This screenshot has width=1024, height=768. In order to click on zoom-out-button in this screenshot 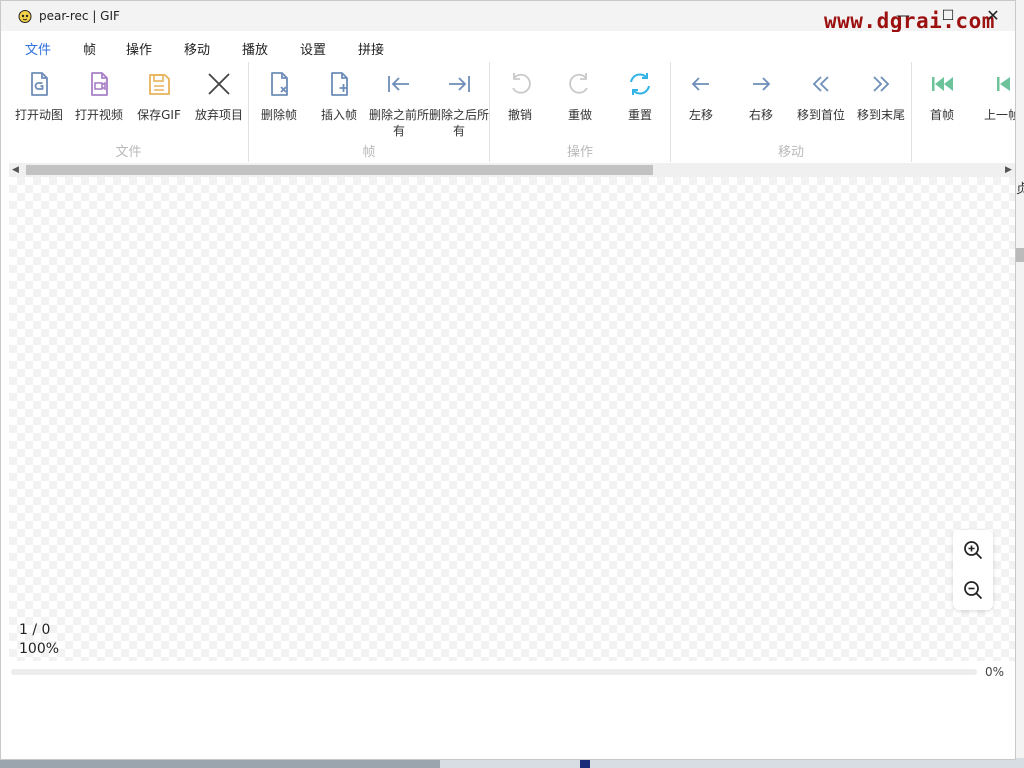, I will do `click(973, 590)`.